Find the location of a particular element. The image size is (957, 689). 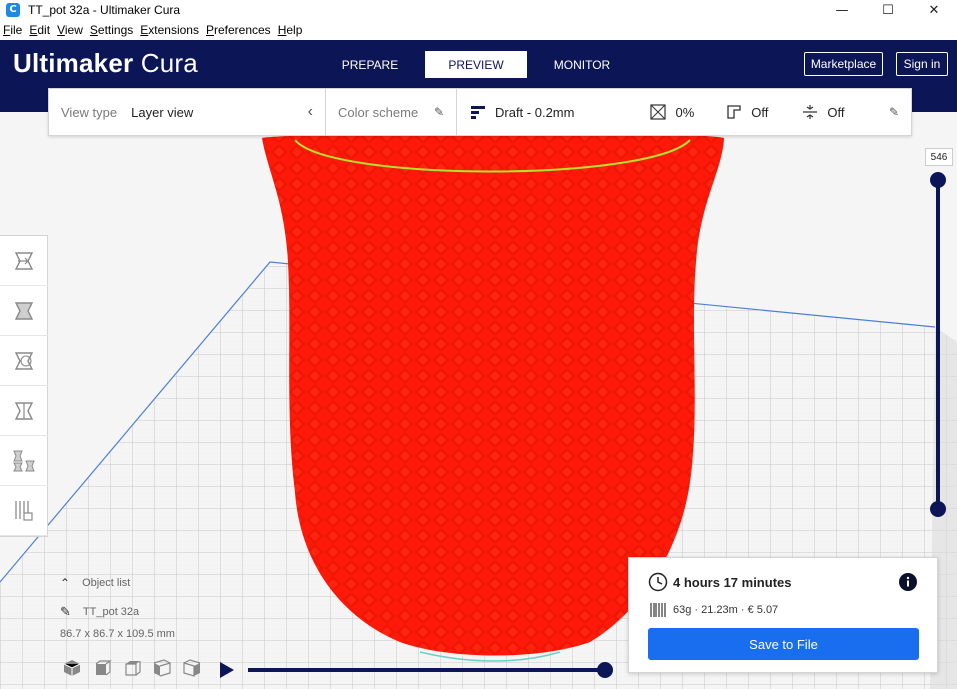

cura-app-icon: C is located at coordinates (13, 10).